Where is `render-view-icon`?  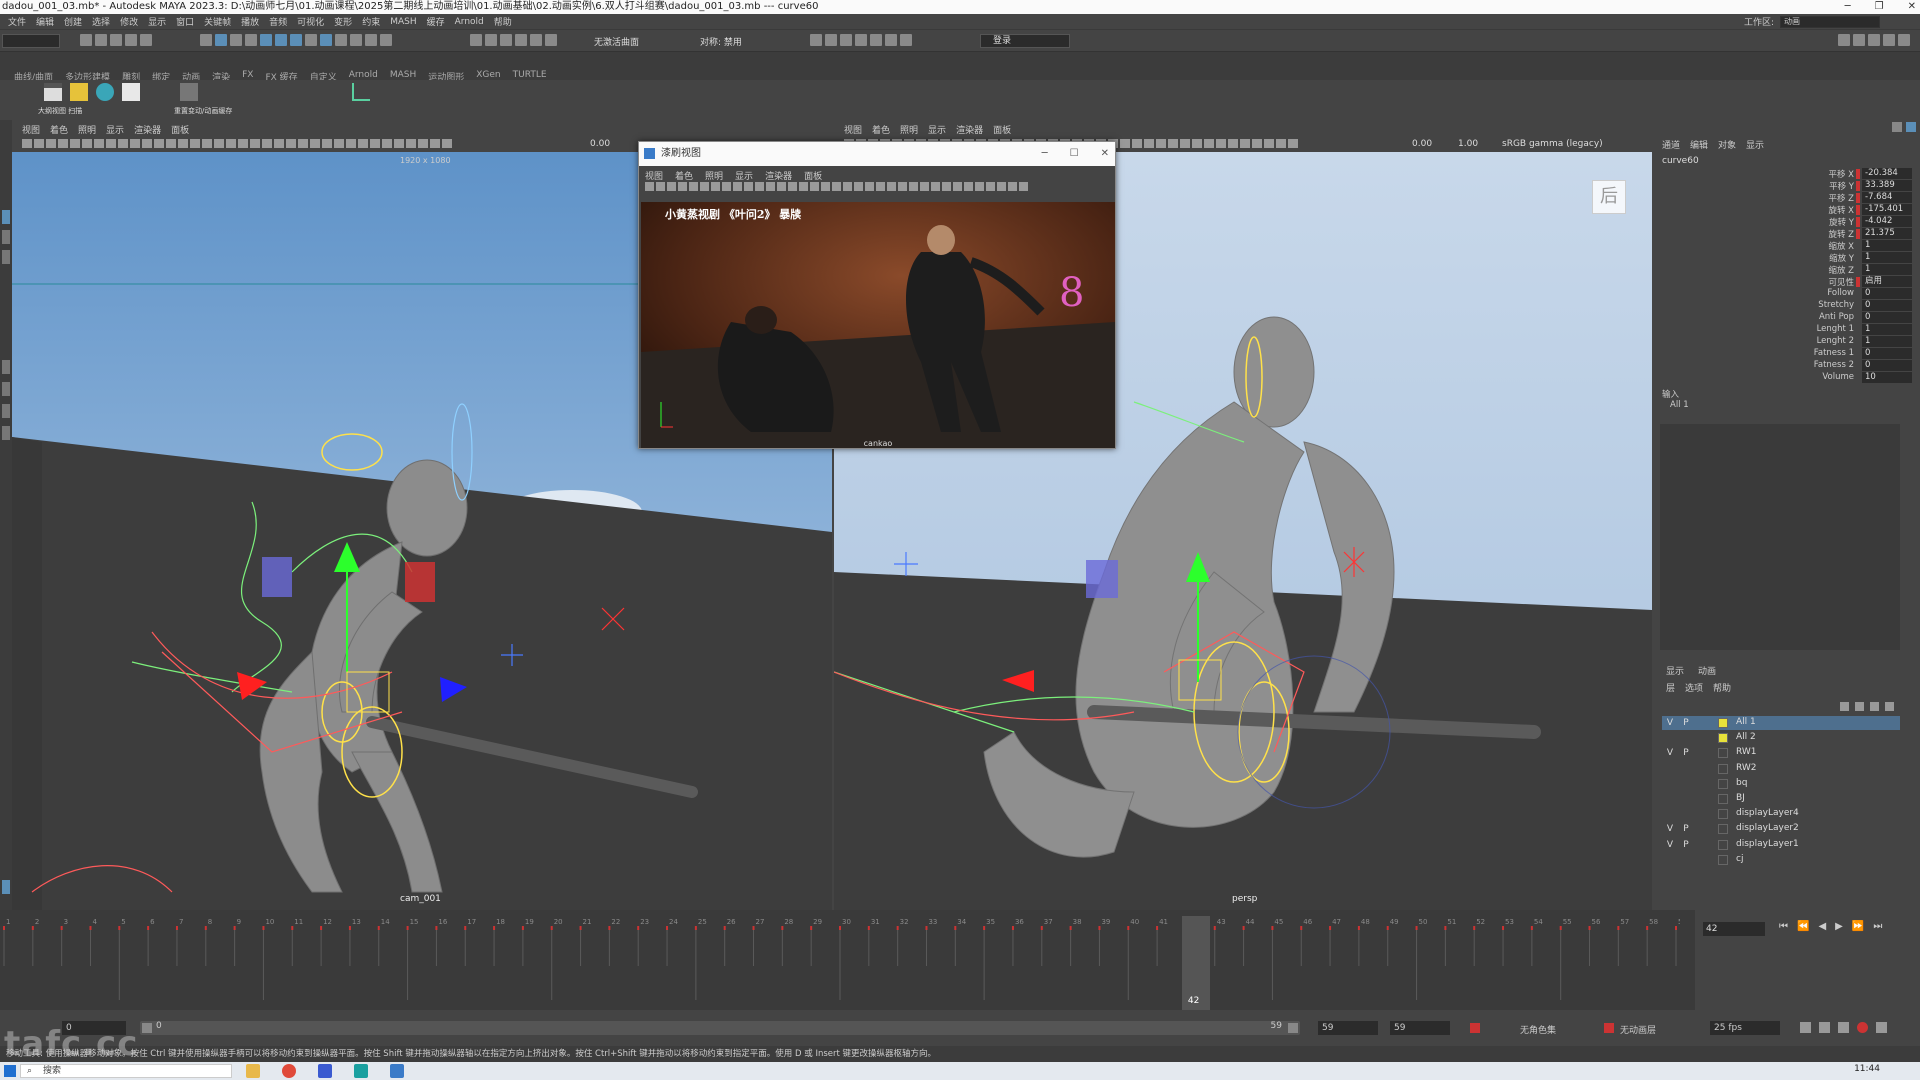 render-view-icon is located at coordinates (831, 40).